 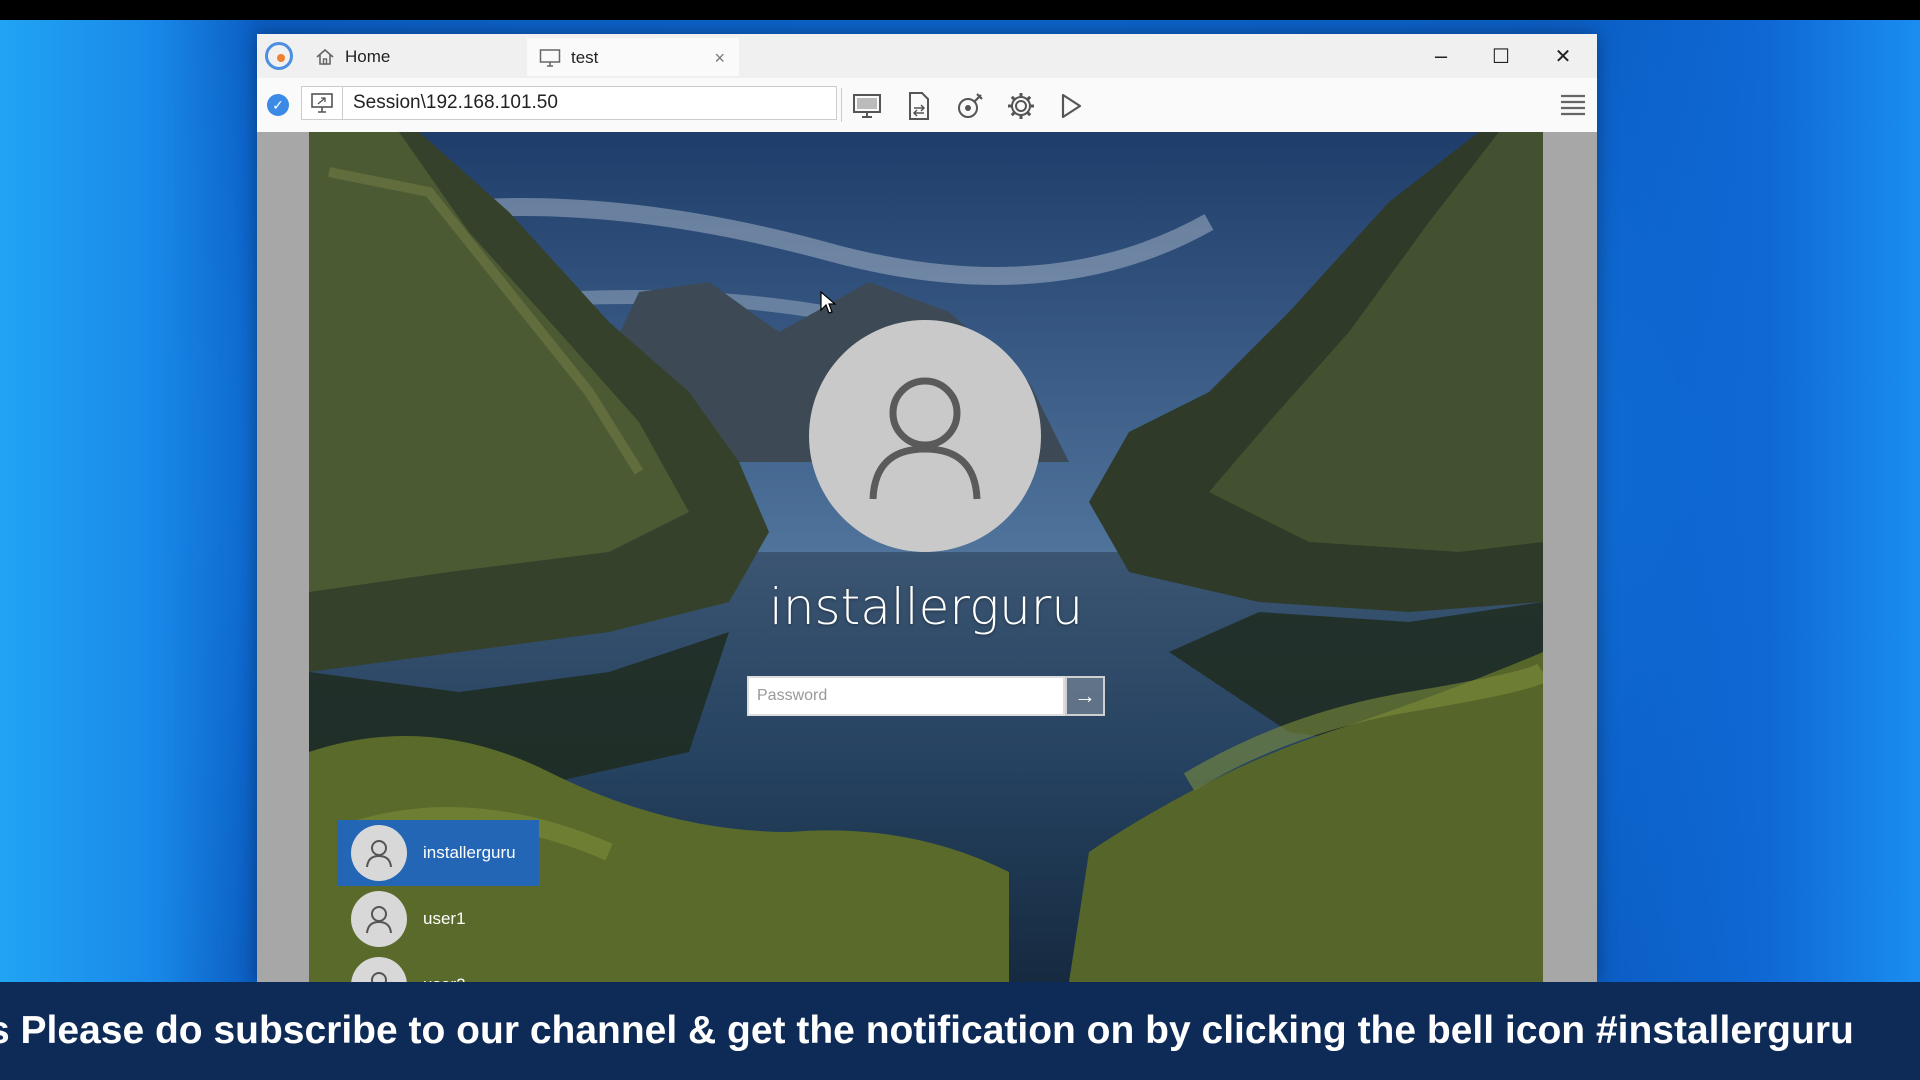 What do you see at coordinates (927, 56) in the screenshot?
I see `title-bar: Home test × – ☐ ✕` at bounding box center [927, 56].